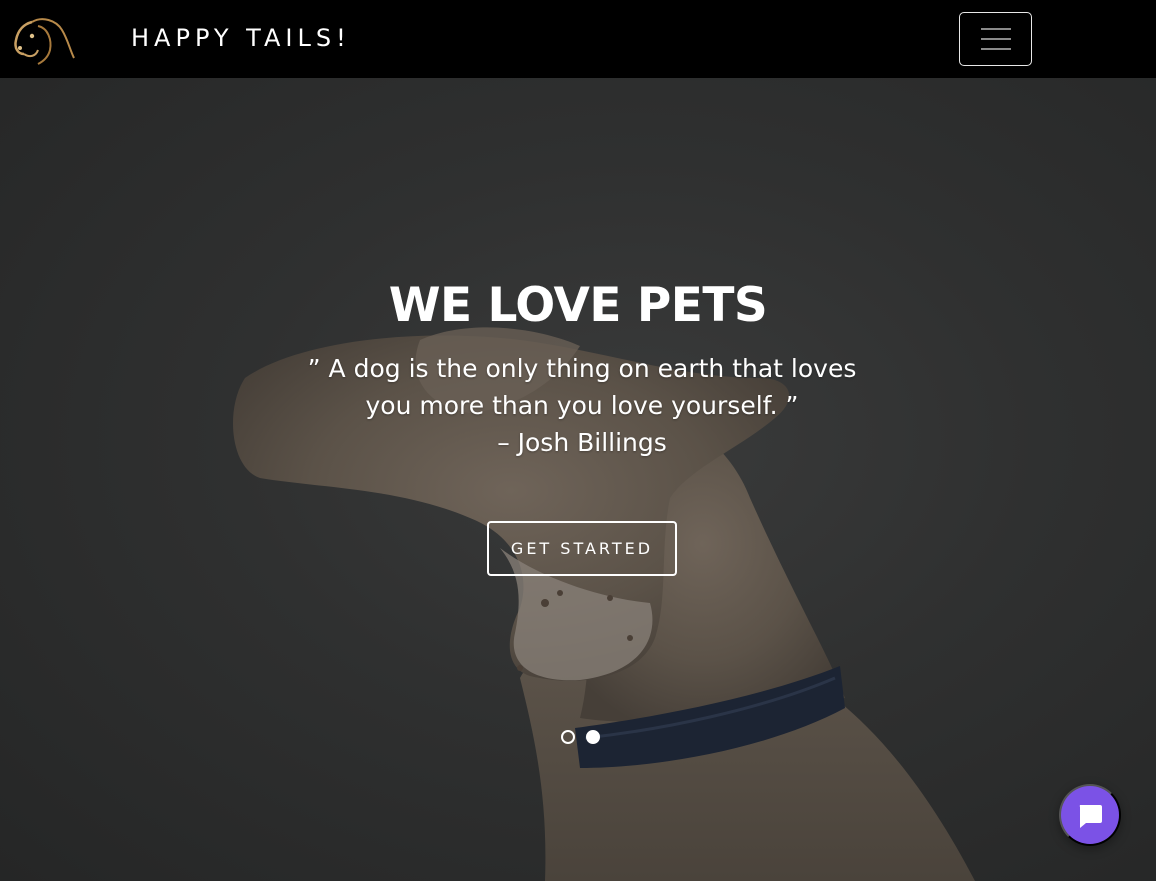  What do you see at coordinates (578, 39) in the screenshot?
I see `top-navbar: HAPPY TAILS!` at bounding box center [578, 39].